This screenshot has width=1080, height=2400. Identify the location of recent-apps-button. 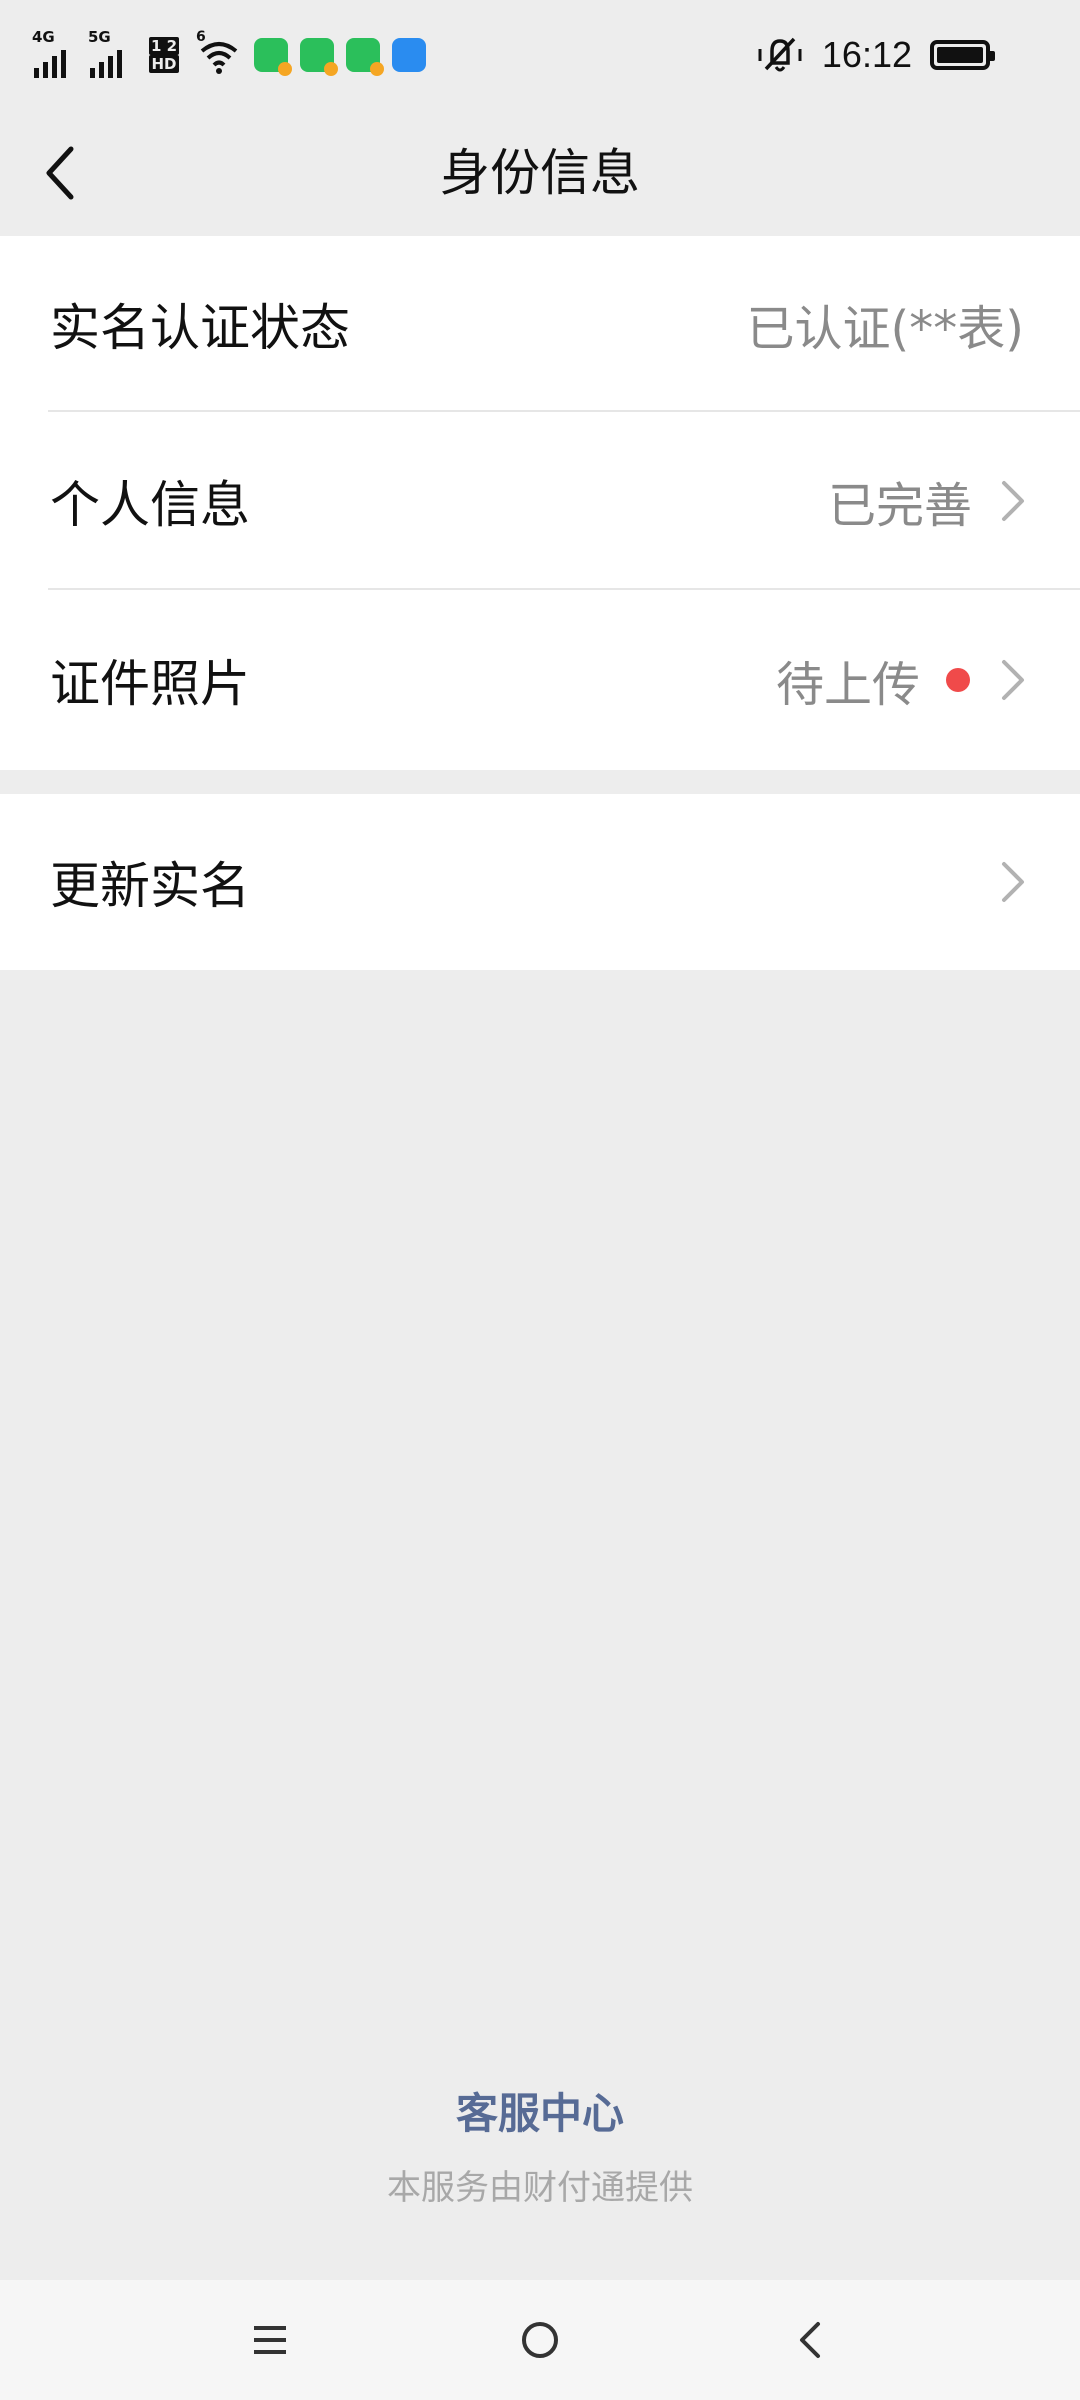
(270, 2340).